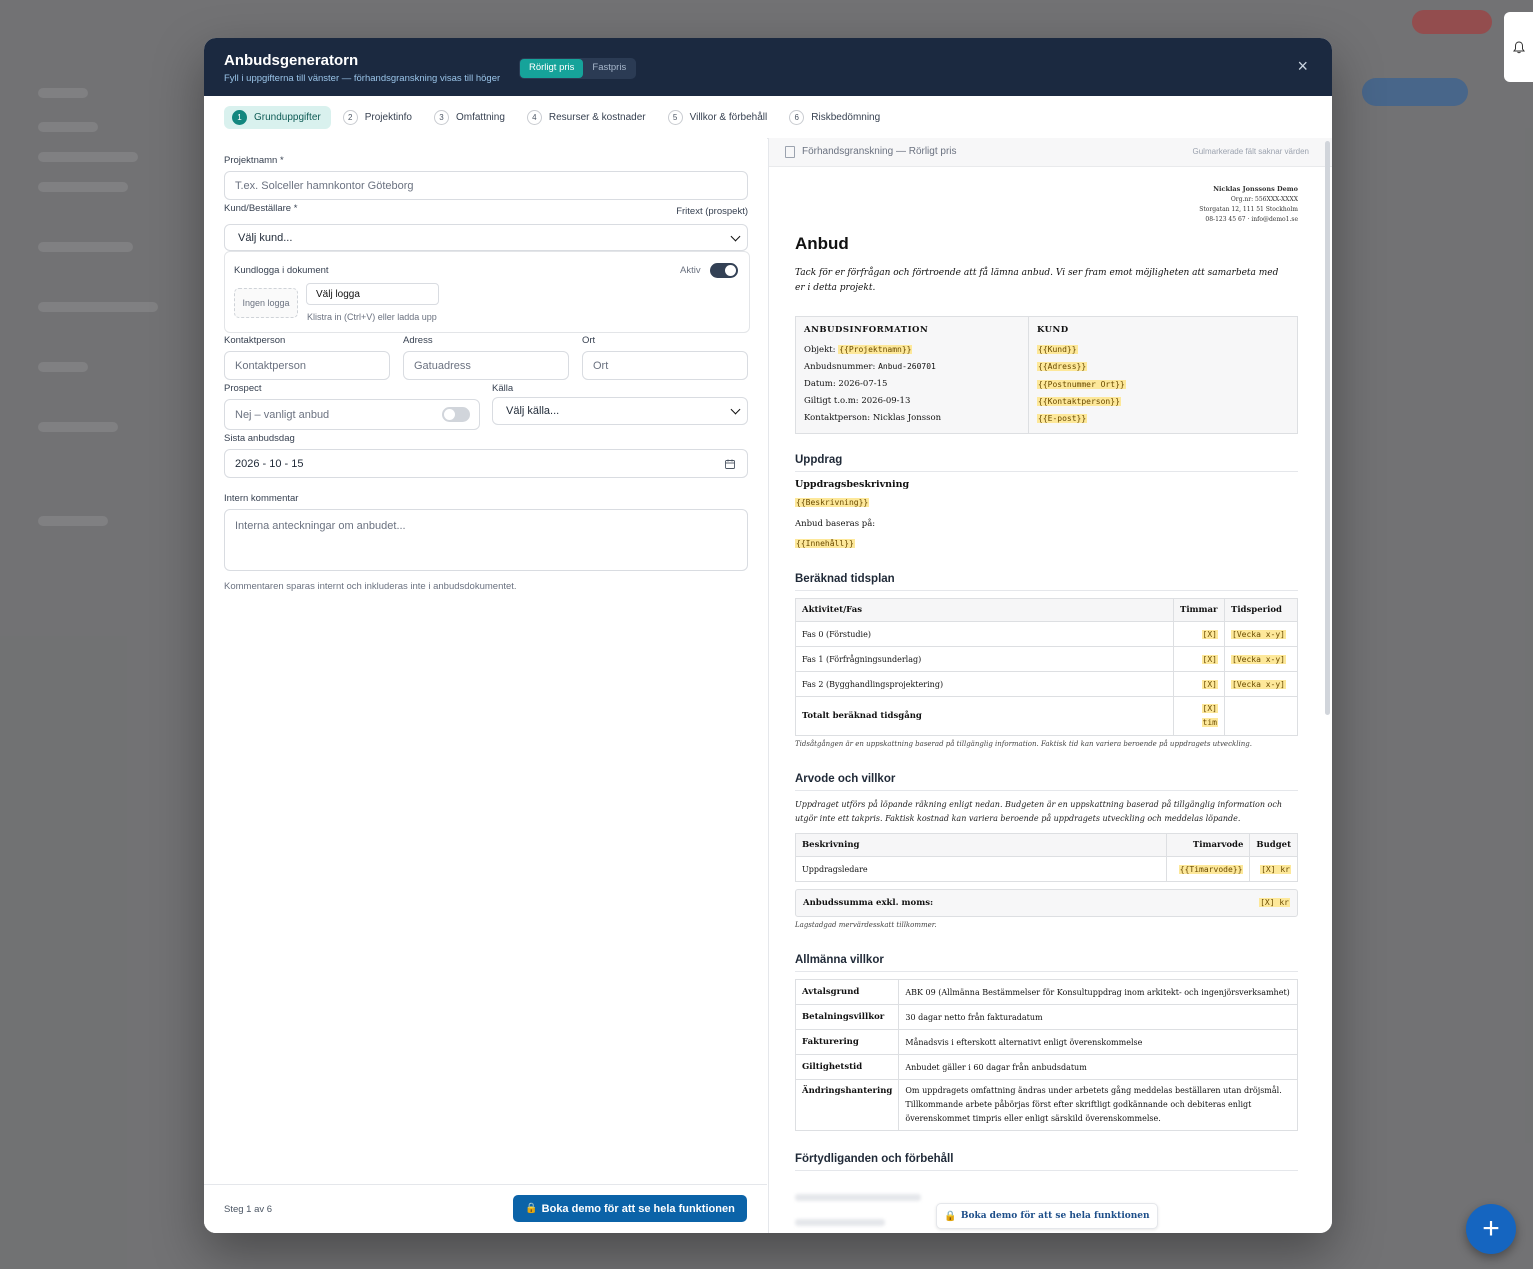 The height and width of the screenshot is (1269, 1533). What do you see at coordinates (1167, 349) in the screenshot?
I see `customer-field: {{Kund}}` at bounding box center [1167, 349].